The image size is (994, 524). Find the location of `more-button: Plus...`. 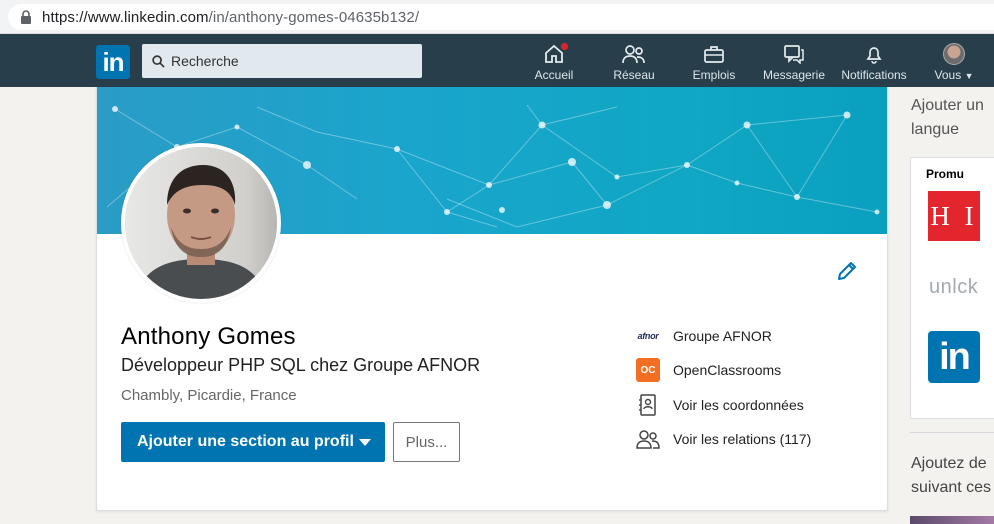

more-button: Plus... is located at coordinates (426, 442).